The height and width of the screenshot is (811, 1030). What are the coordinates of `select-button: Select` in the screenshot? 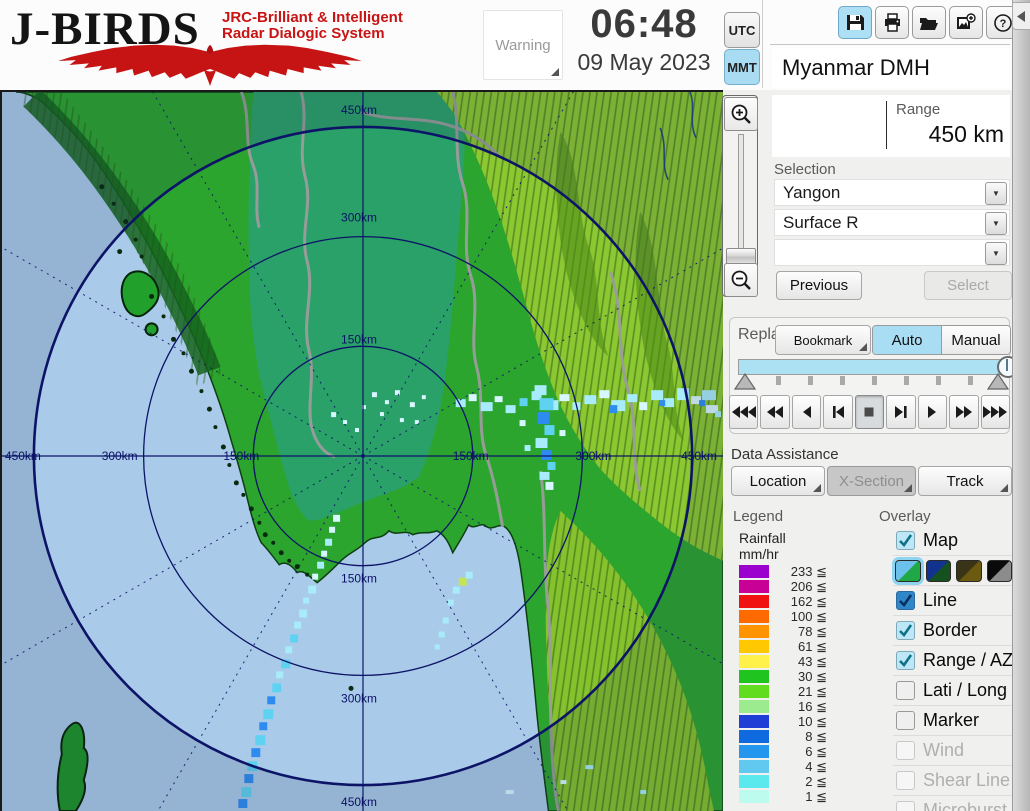 It's located at (968, 285).